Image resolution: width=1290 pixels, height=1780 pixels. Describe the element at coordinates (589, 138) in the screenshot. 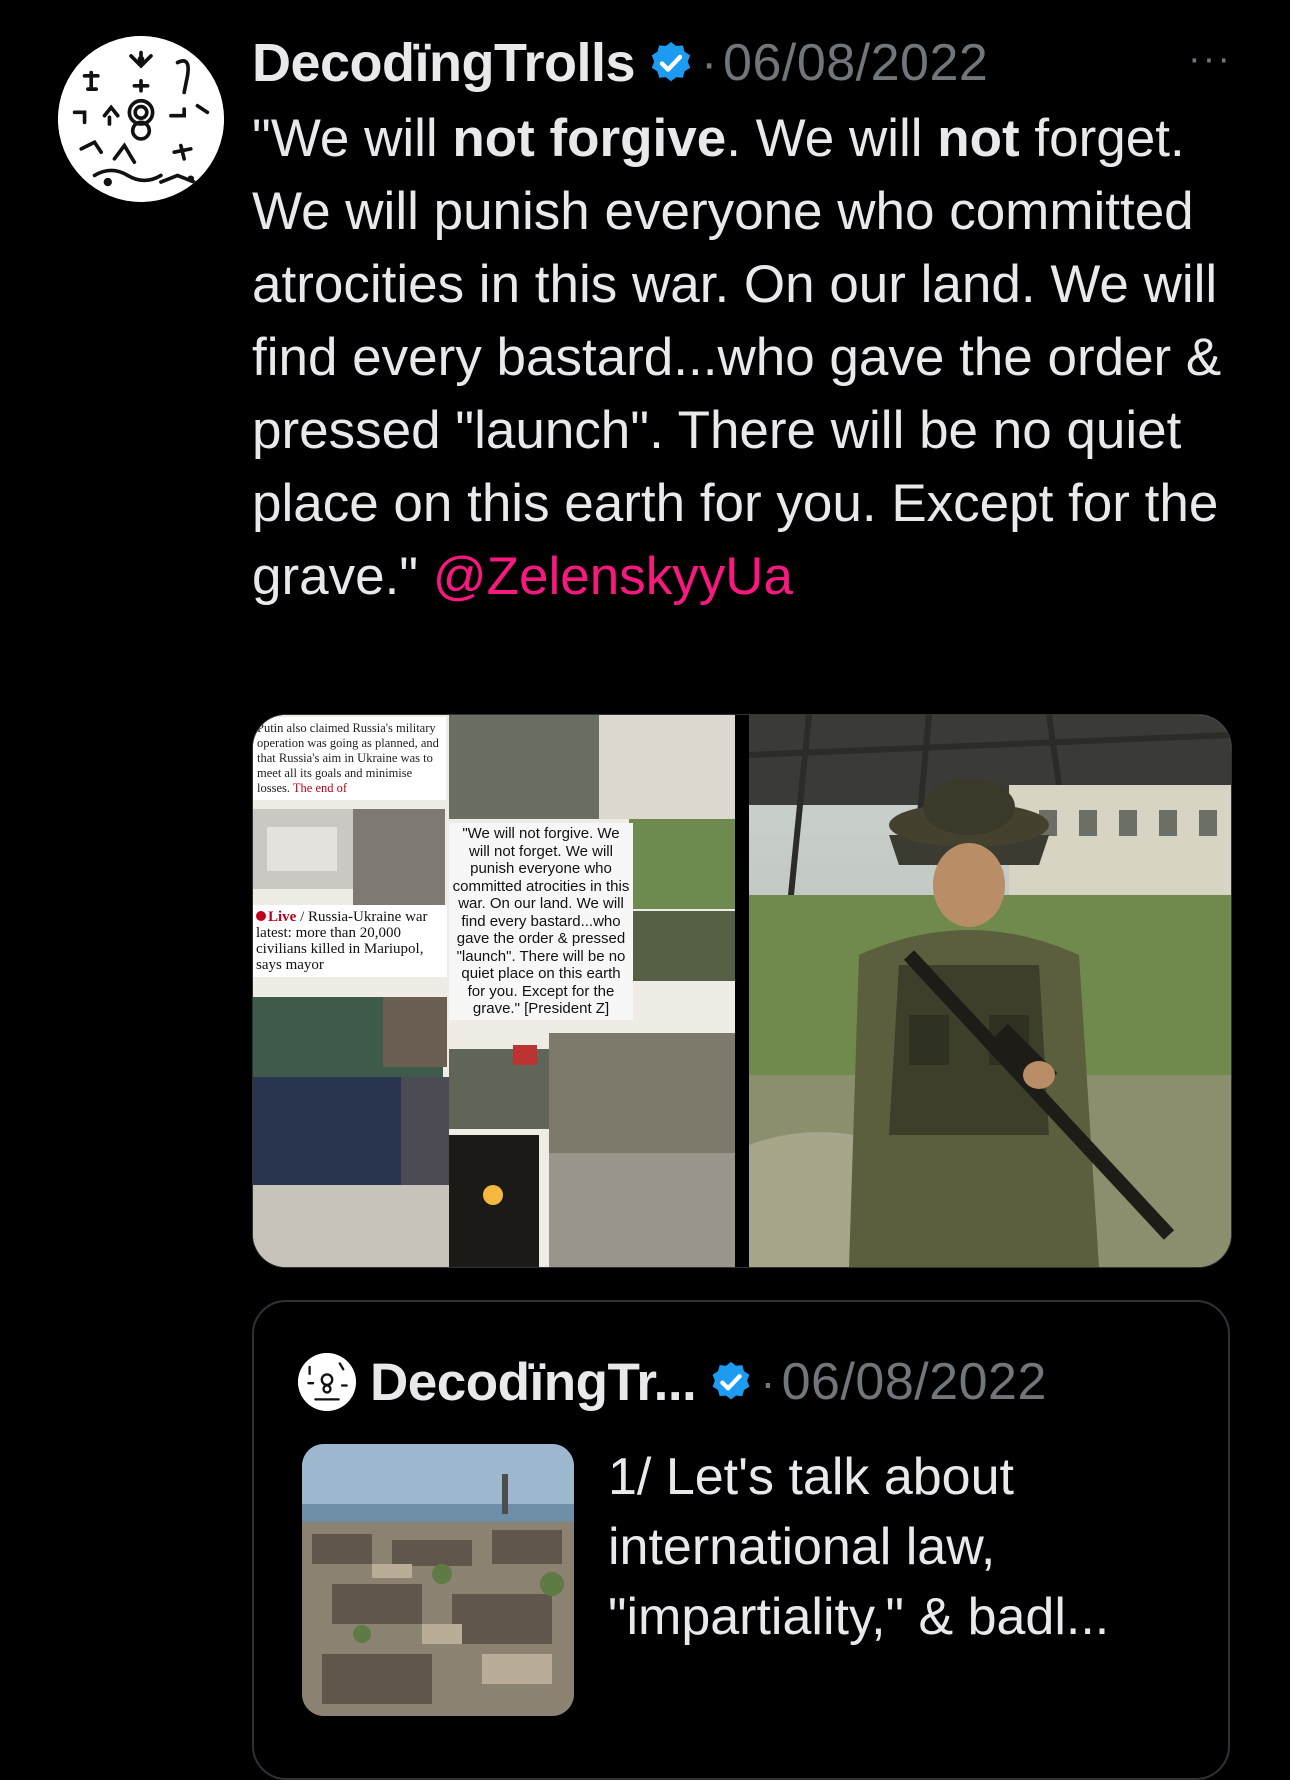

I see `text-bold: not forgive` at that location.